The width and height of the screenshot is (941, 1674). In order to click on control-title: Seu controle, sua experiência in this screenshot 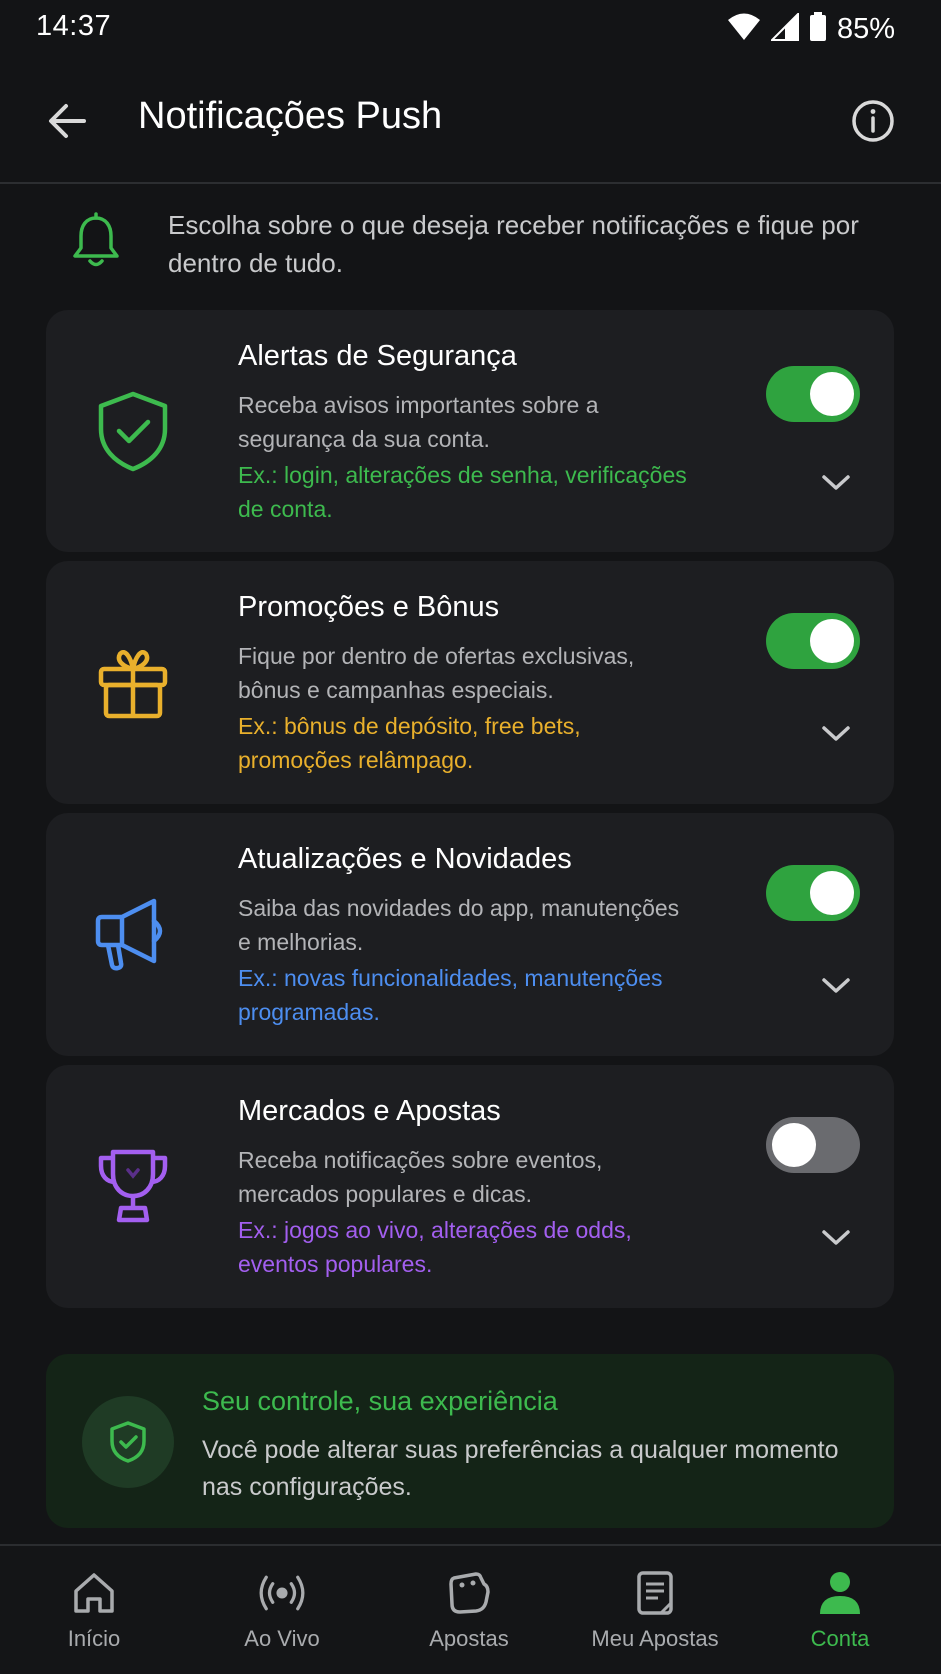, I will do `click(380, 1401)`.